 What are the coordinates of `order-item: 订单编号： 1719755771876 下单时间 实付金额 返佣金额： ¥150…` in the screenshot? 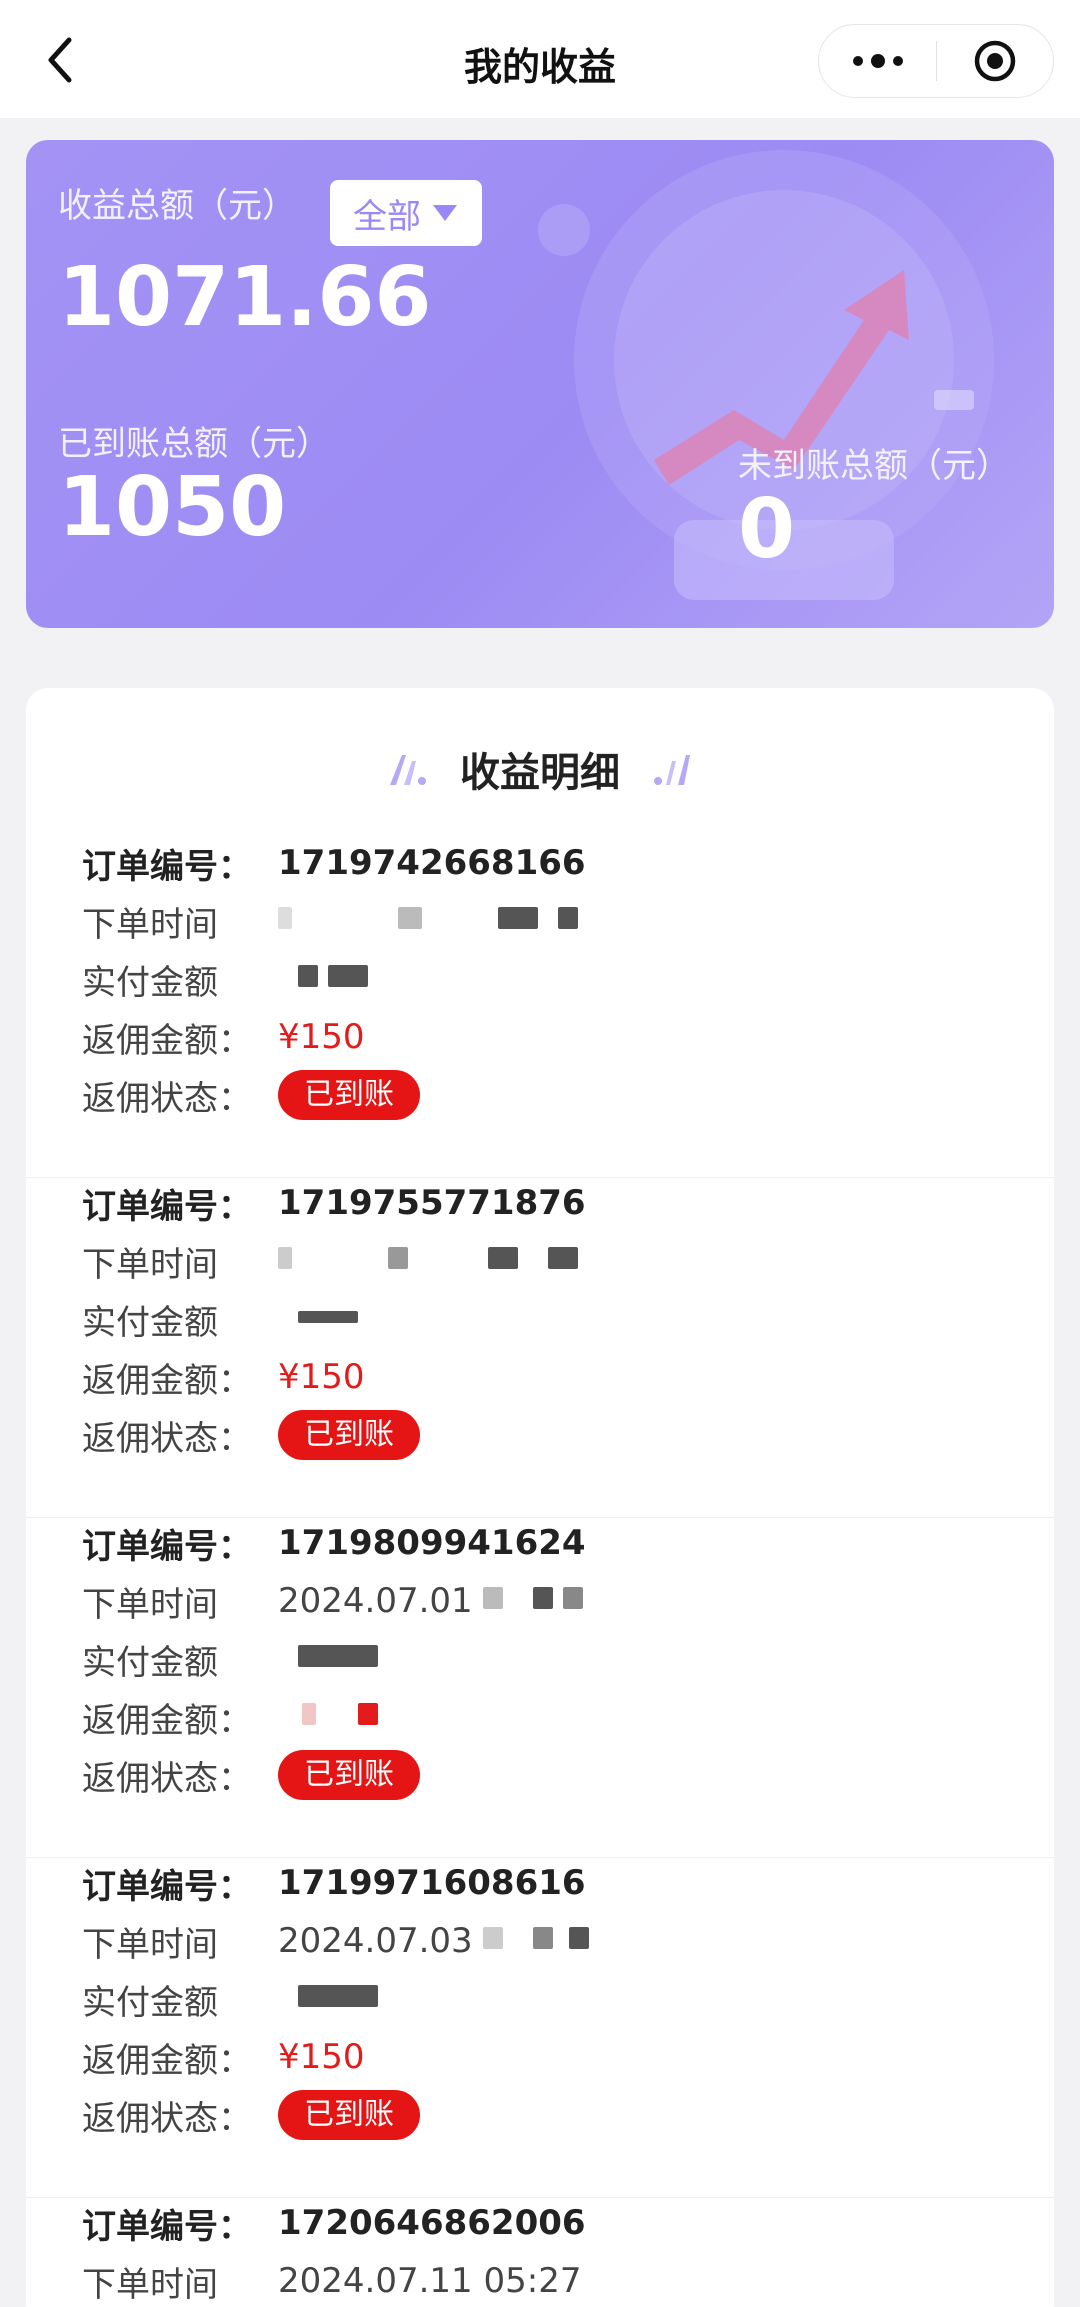 It's located at (540, 1348).